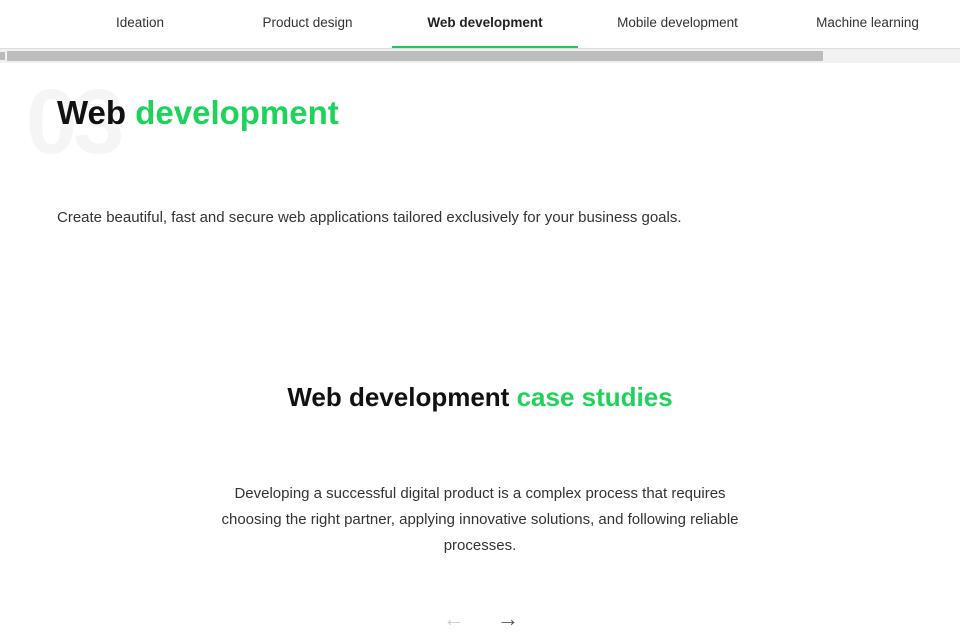  I want to click on horizontal-scrollbar, so click(480, 55).